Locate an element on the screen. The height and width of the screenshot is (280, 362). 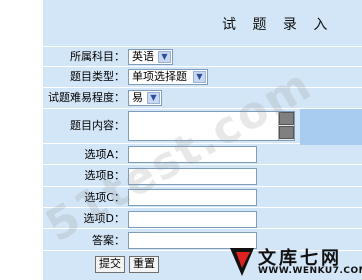
difficulty-label: 试题难易程度： is located at coordinates (86, 97).